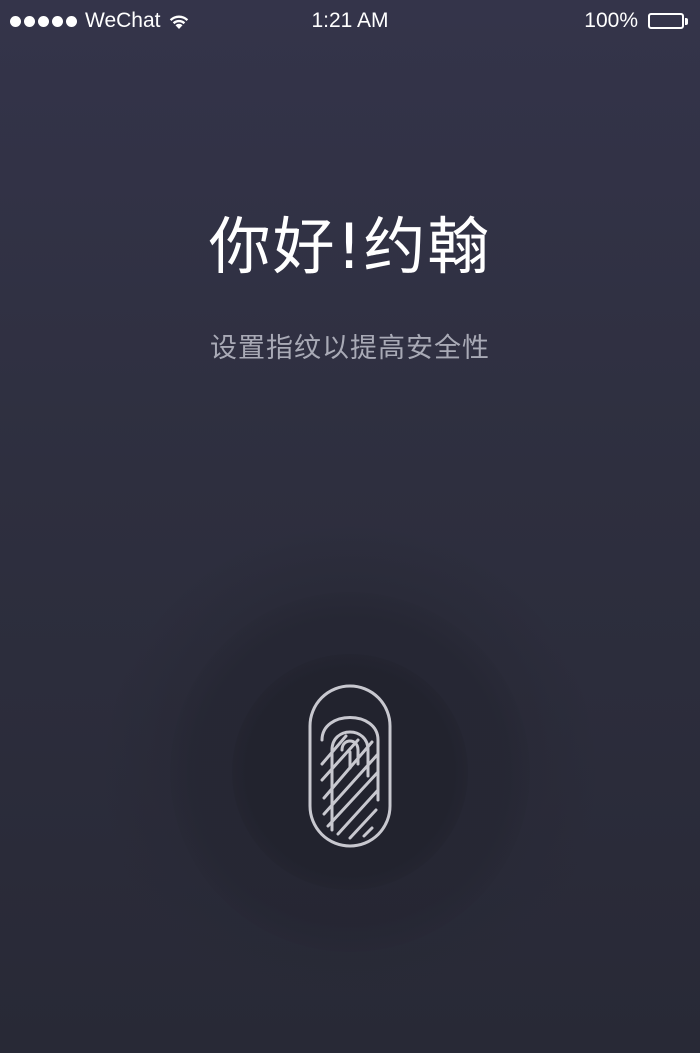 This screenshot has width=700, height=1053. What do you see at coordinates (669, 21) in the screenshot?
I see `battery-icon` at bounding box center [669, 21].